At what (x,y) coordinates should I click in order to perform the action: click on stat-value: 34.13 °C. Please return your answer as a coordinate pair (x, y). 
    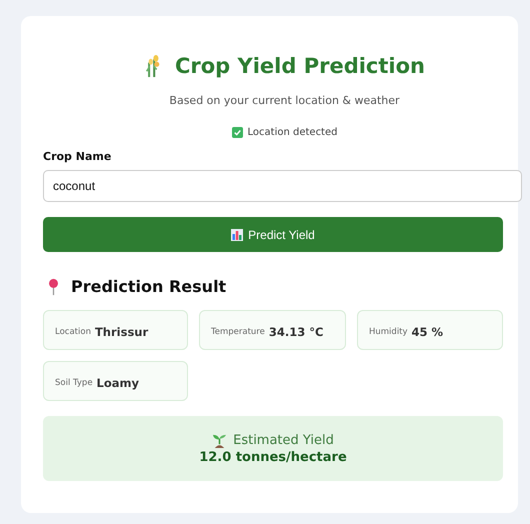
    Looking at the image, I should click on (296, 332).